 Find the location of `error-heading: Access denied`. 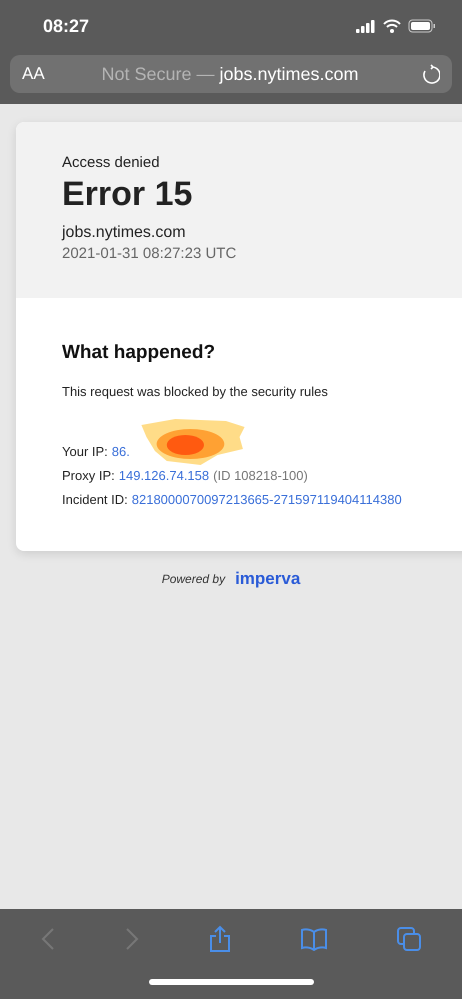

error-heading: Access denied is located at coordinates (111, 162).